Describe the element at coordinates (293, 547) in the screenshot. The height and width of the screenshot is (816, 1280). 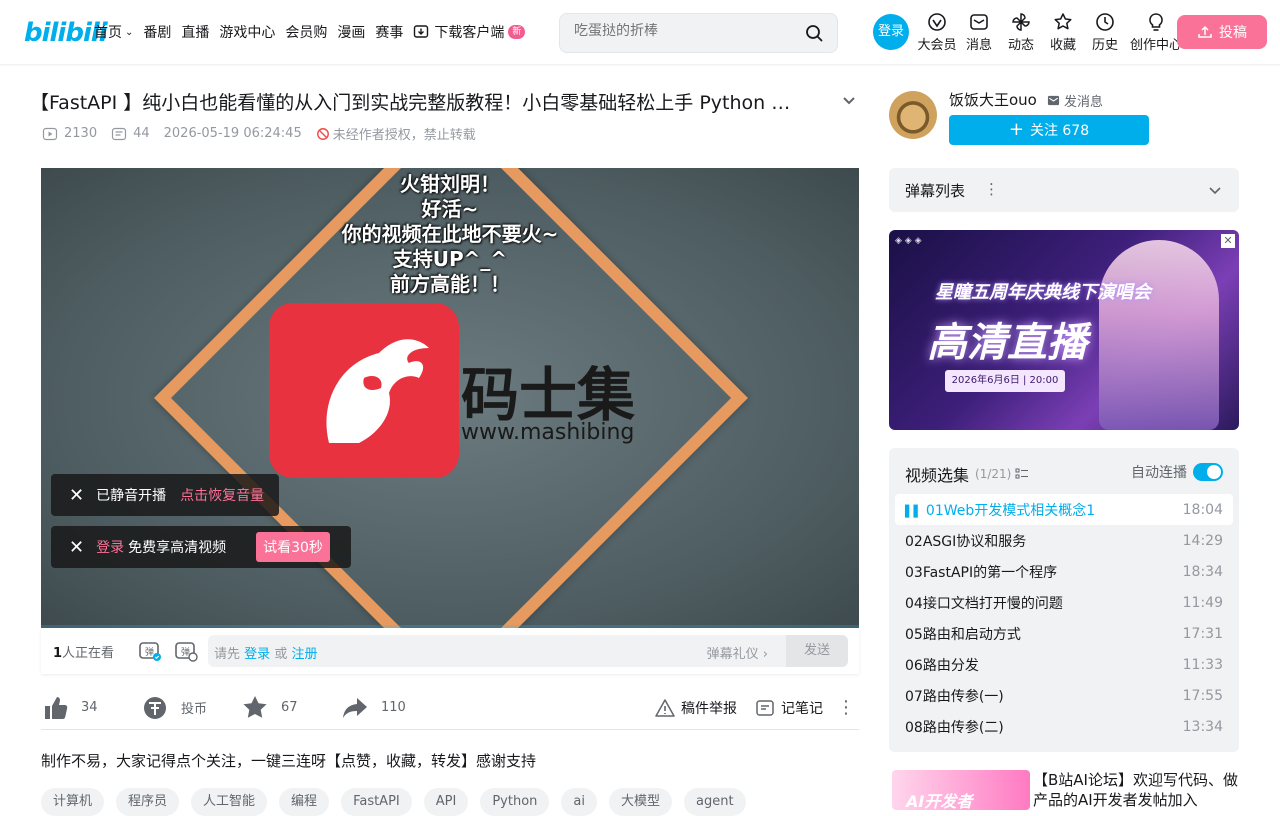
I see `trial-button: 试看30秒` at that location.